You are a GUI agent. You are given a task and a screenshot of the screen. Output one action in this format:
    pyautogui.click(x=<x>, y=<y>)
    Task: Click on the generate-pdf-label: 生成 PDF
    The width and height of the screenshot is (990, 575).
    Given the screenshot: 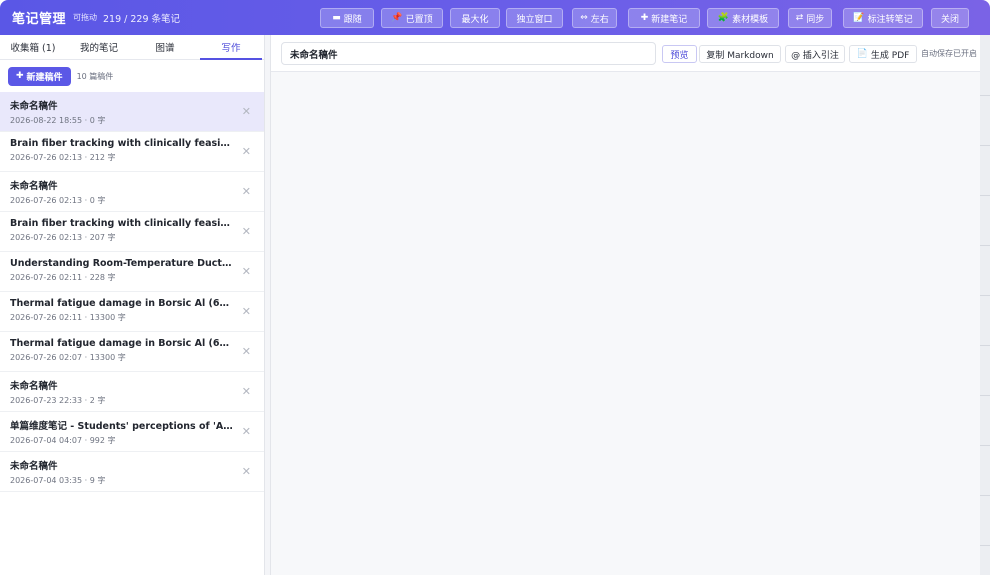 What is the action you would take?
    pyautogui.click(x=890, y=55)
    